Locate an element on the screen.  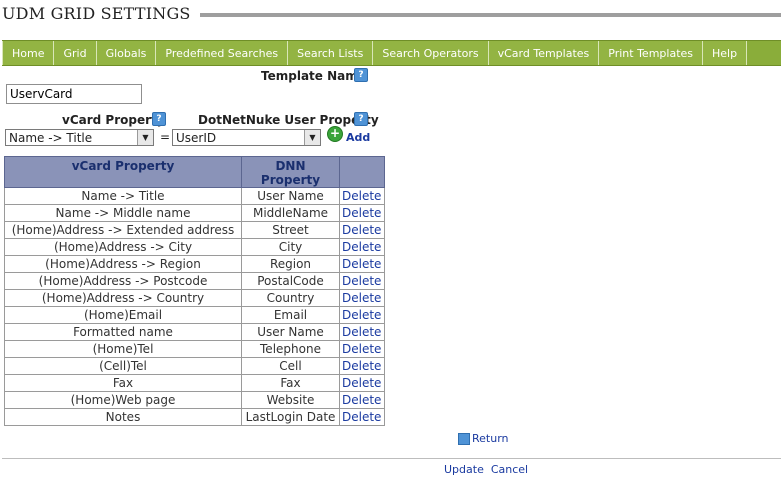
table-row: Name -> Title User Name Delete is located at coordinates (194, 196).